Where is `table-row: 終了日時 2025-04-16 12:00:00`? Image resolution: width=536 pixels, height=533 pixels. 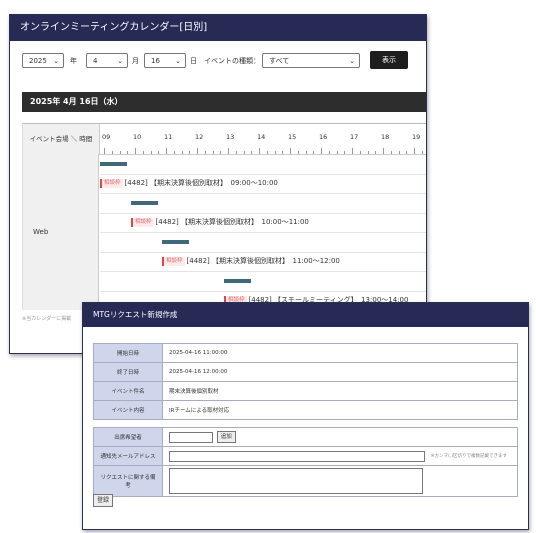
table-row: 終了日時 2025-04-16 12:00:00 is located at coordinates (305, 372).